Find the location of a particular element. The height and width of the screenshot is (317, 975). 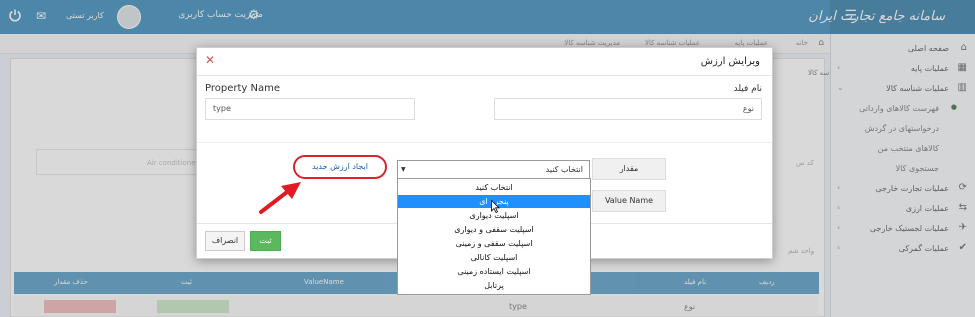

value-name-label: Value Name is located at coordinates (629, 201).